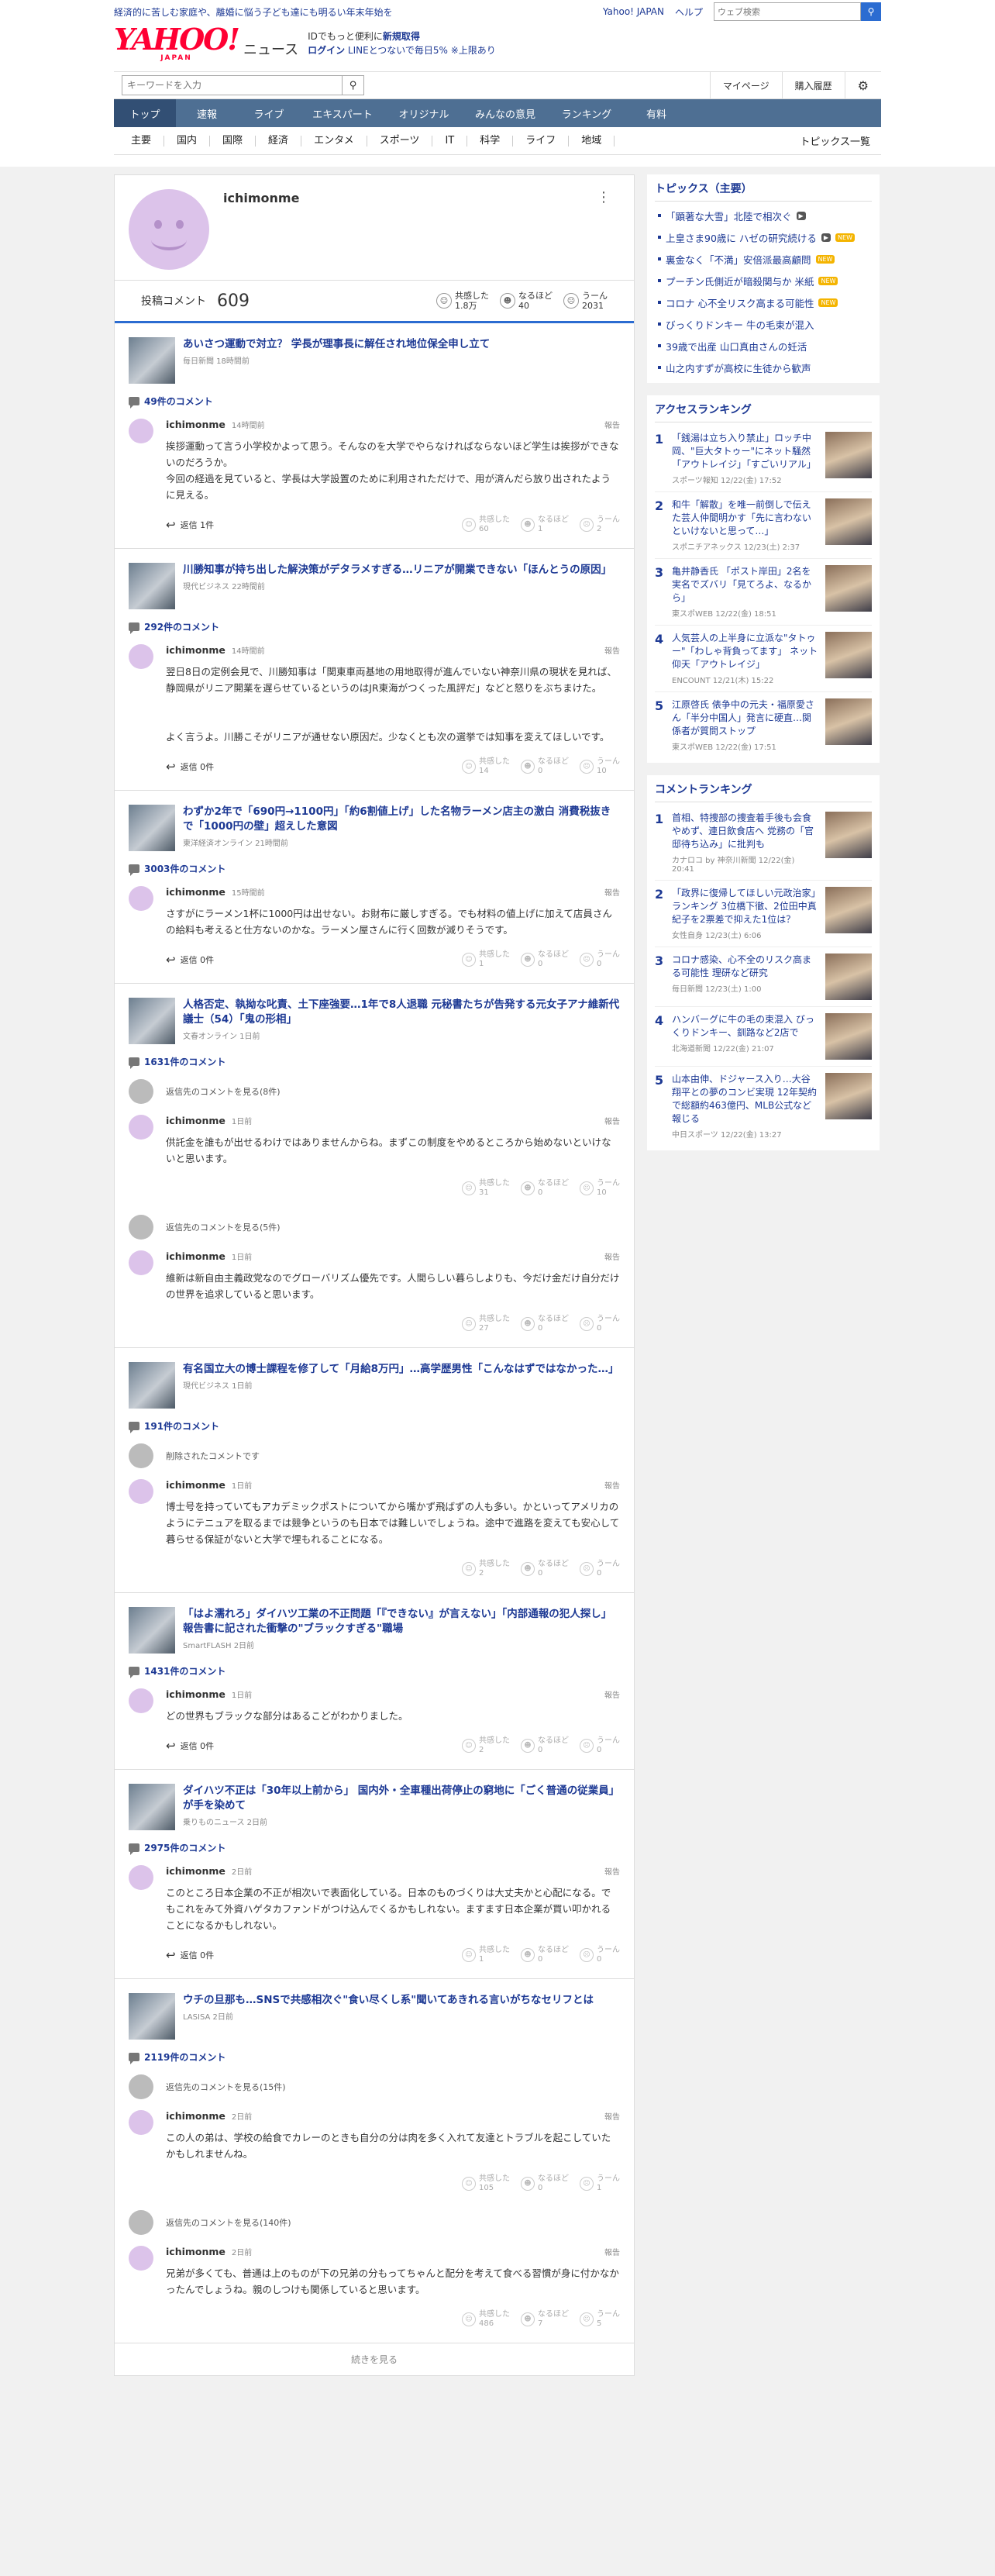 This screenshot has width=995, height=2576. Describe the element at coordinates (206, 44) in the screenshot. I see `yahoo-news-logo: YAHOO! JAPAN ニュース` at that location.